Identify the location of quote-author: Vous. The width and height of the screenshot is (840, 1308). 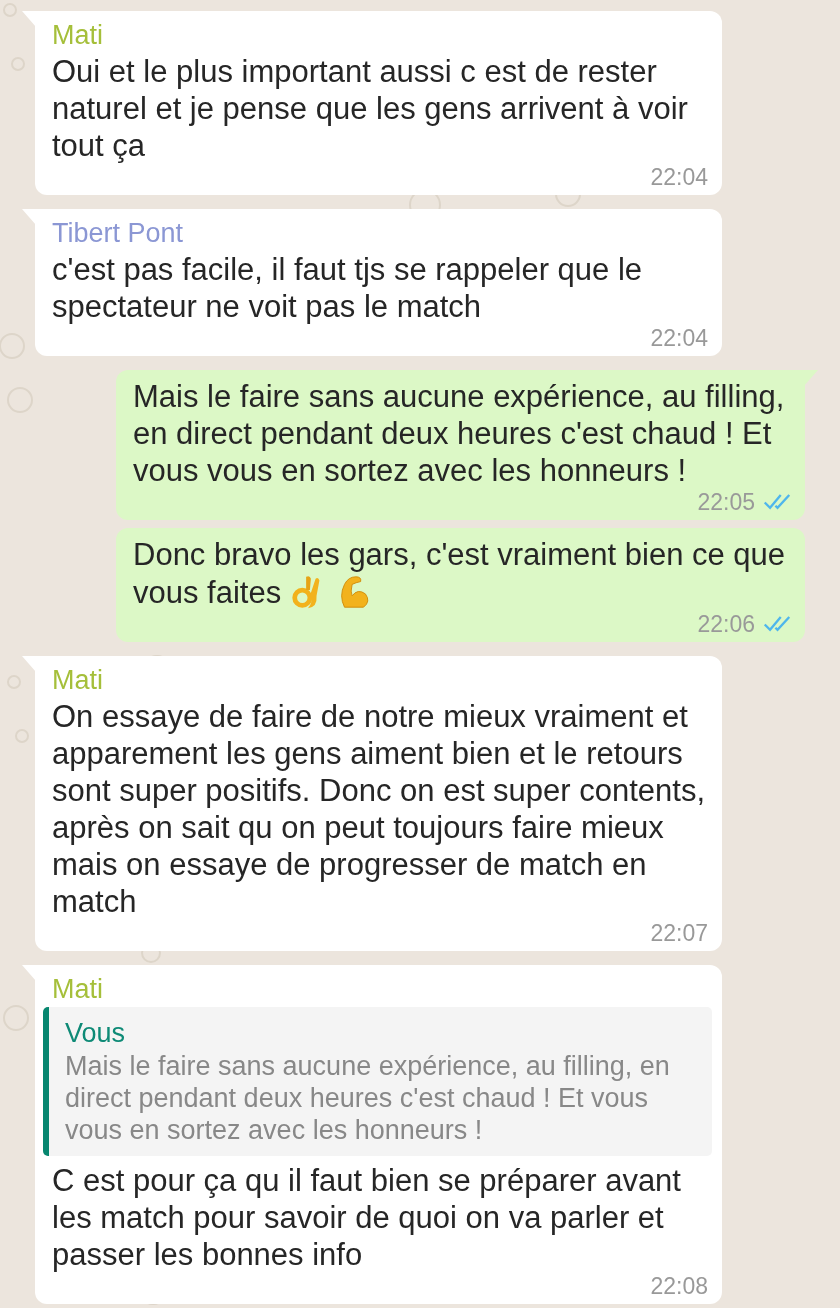
(96, 1033).